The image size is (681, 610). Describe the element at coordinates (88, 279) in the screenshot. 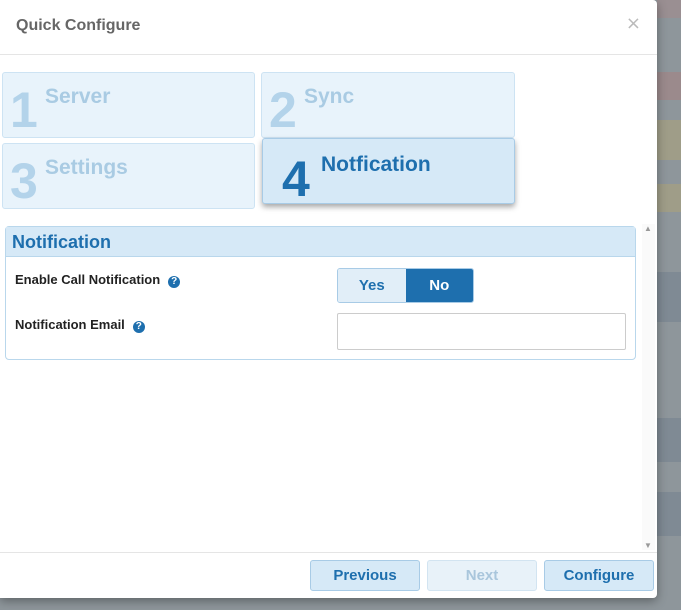

I see `call-notification-label: Enable Call Notification` at that location.